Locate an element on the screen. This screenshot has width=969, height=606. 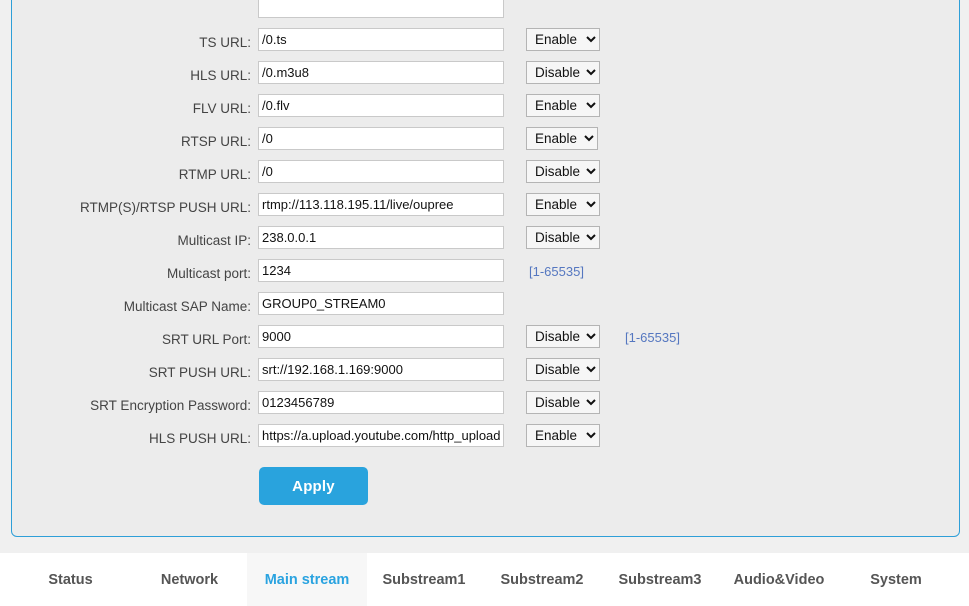
form-row: Multicast SAP Name: is located at coordinates (486, 308).